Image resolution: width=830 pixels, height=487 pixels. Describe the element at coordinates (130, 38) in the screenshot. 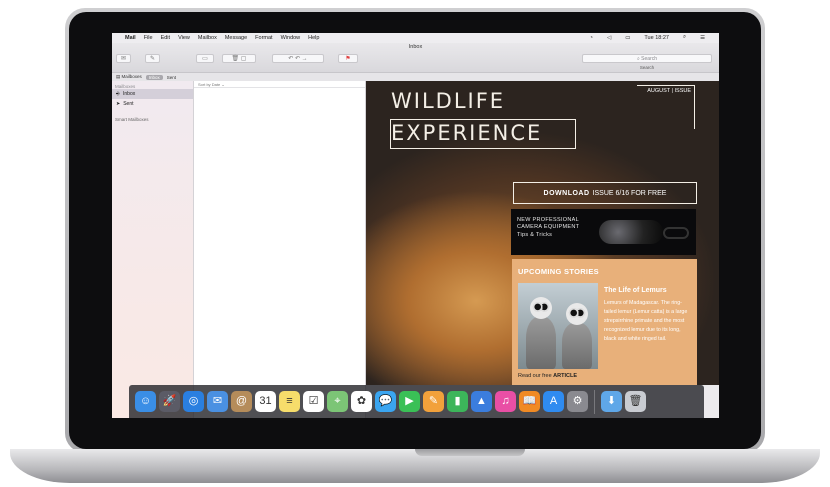

I see `menu-app-mail: Mail` at that location.